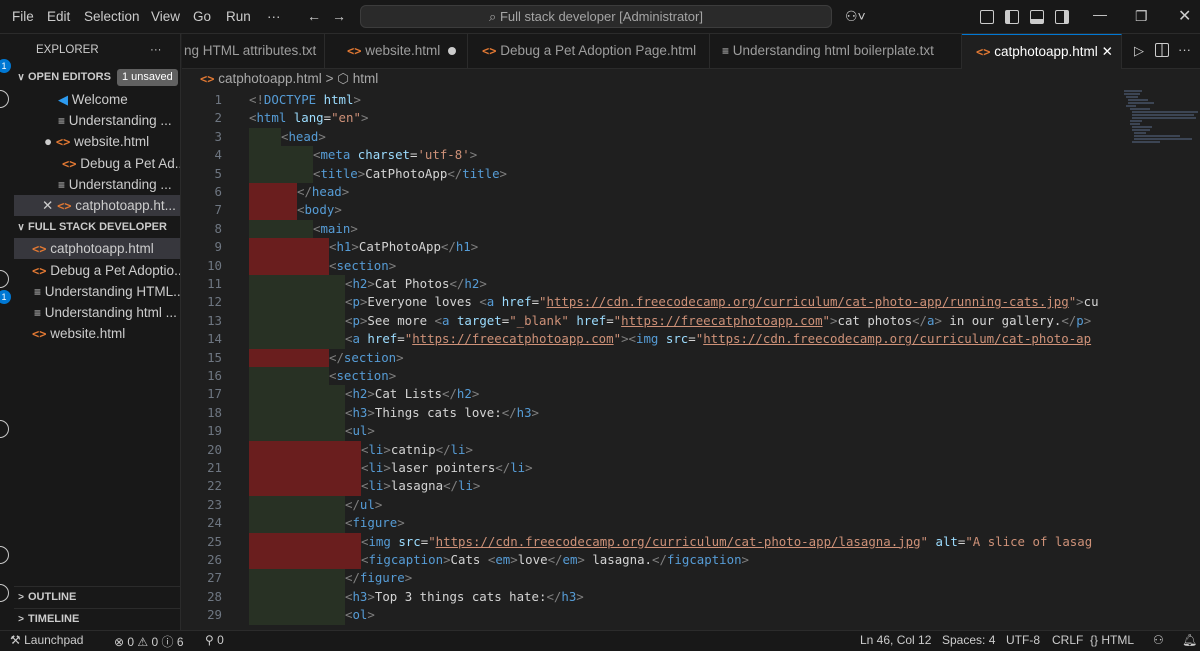  I want to click on minimize-icon: —, so click(1100, 14).